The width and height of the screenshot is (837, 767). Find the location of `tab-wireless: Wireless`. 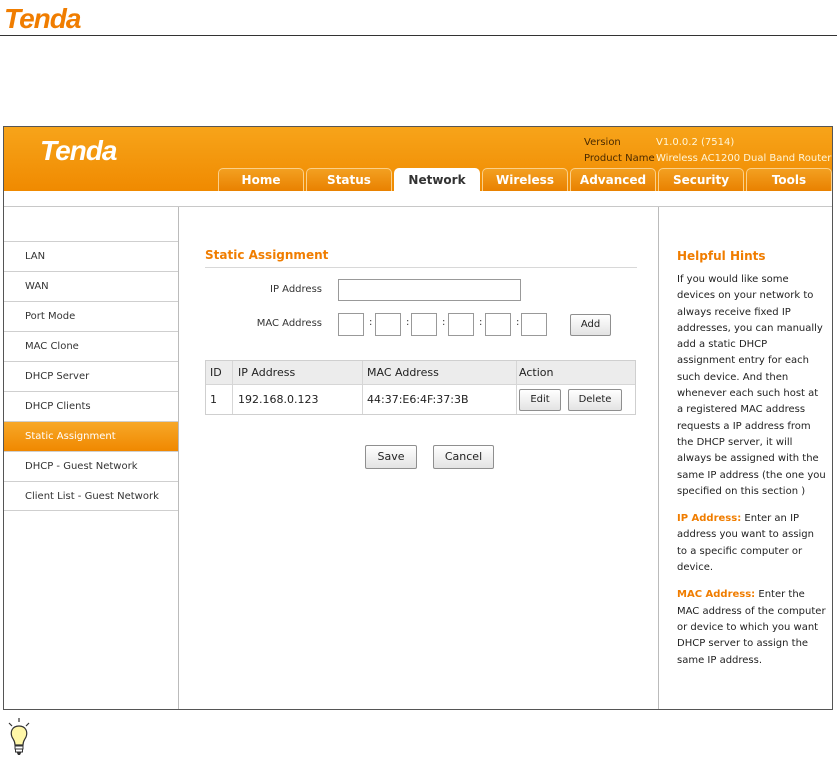

tab-wireless: Wireless is located at coordinates (525, 179).